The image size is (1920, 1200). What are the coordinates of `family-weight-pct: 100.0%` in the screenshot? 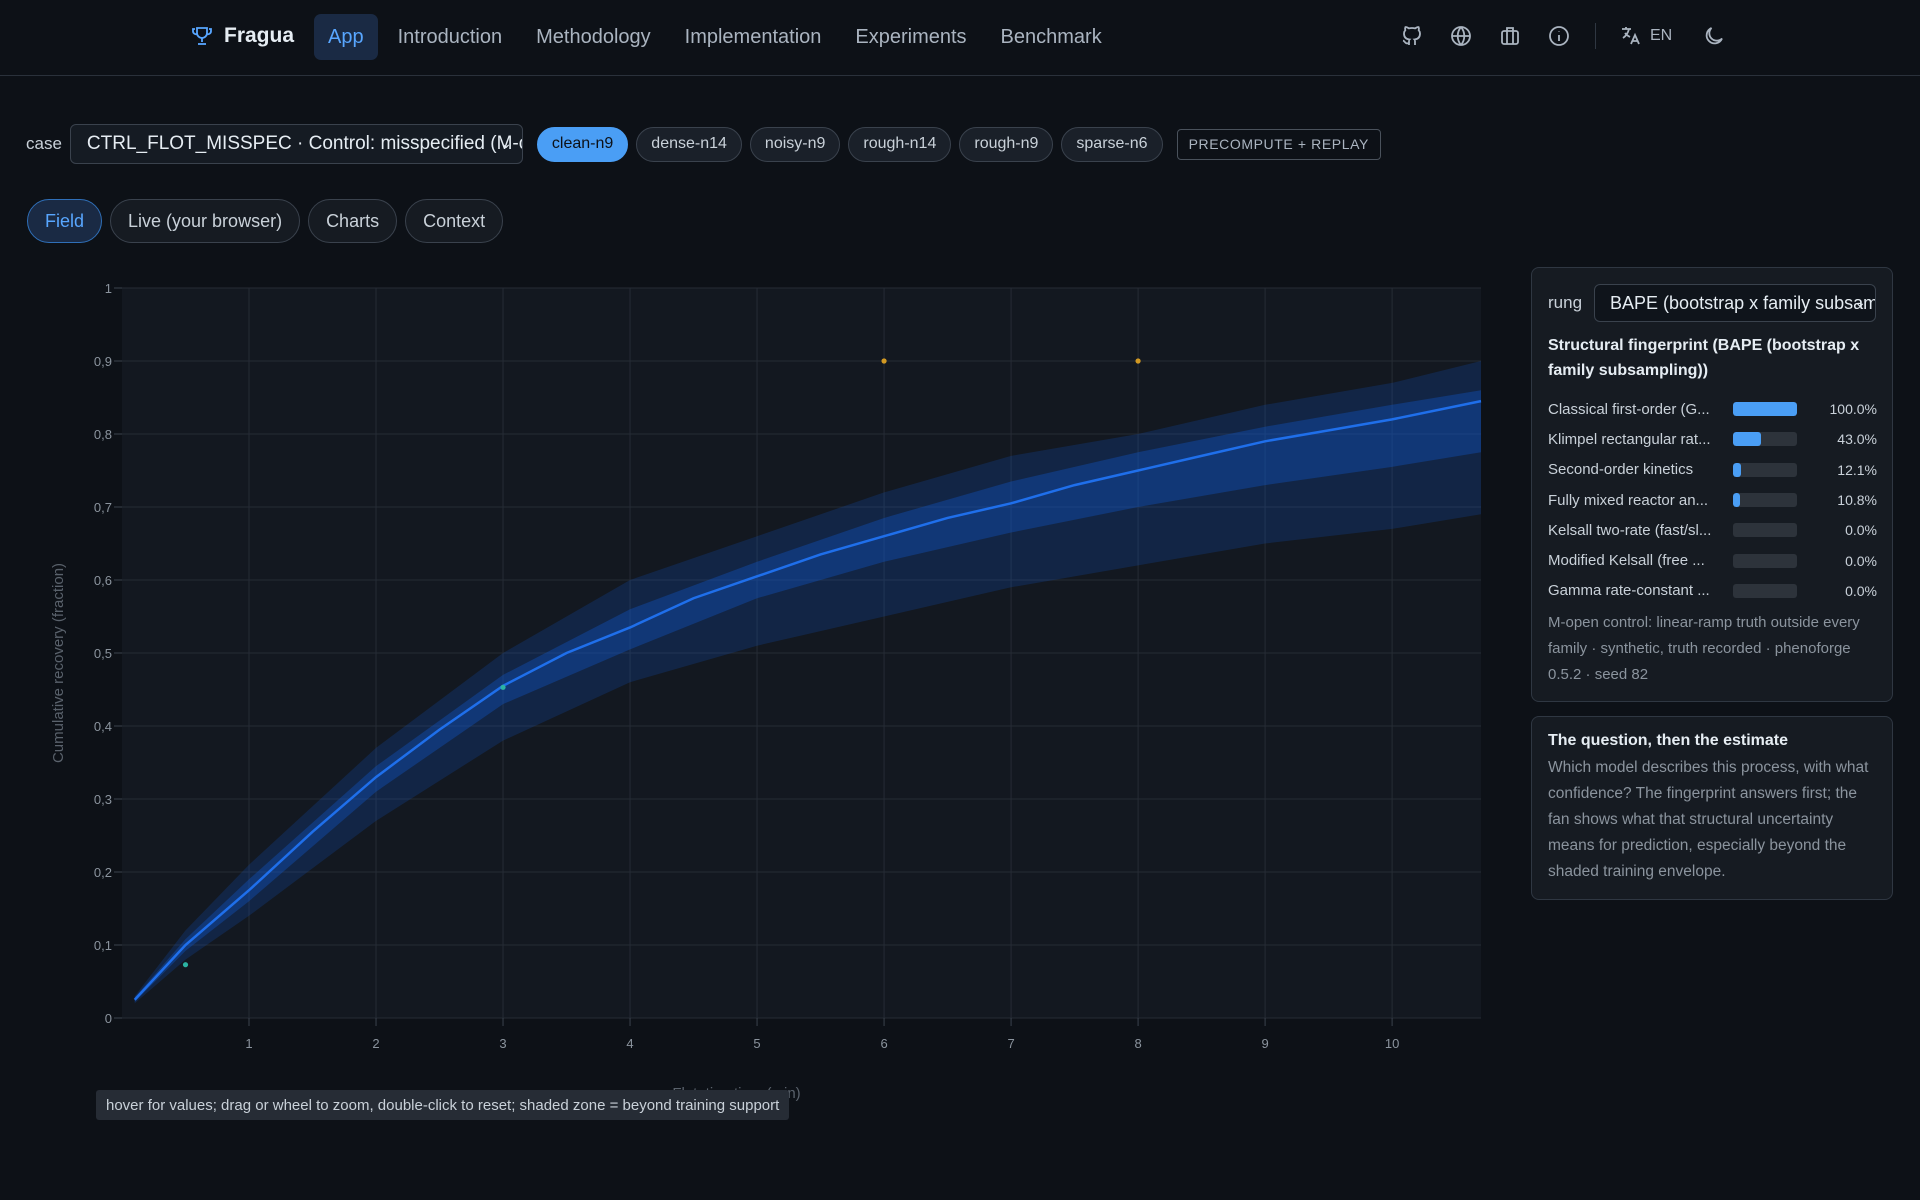 It's located at (1853, 409).